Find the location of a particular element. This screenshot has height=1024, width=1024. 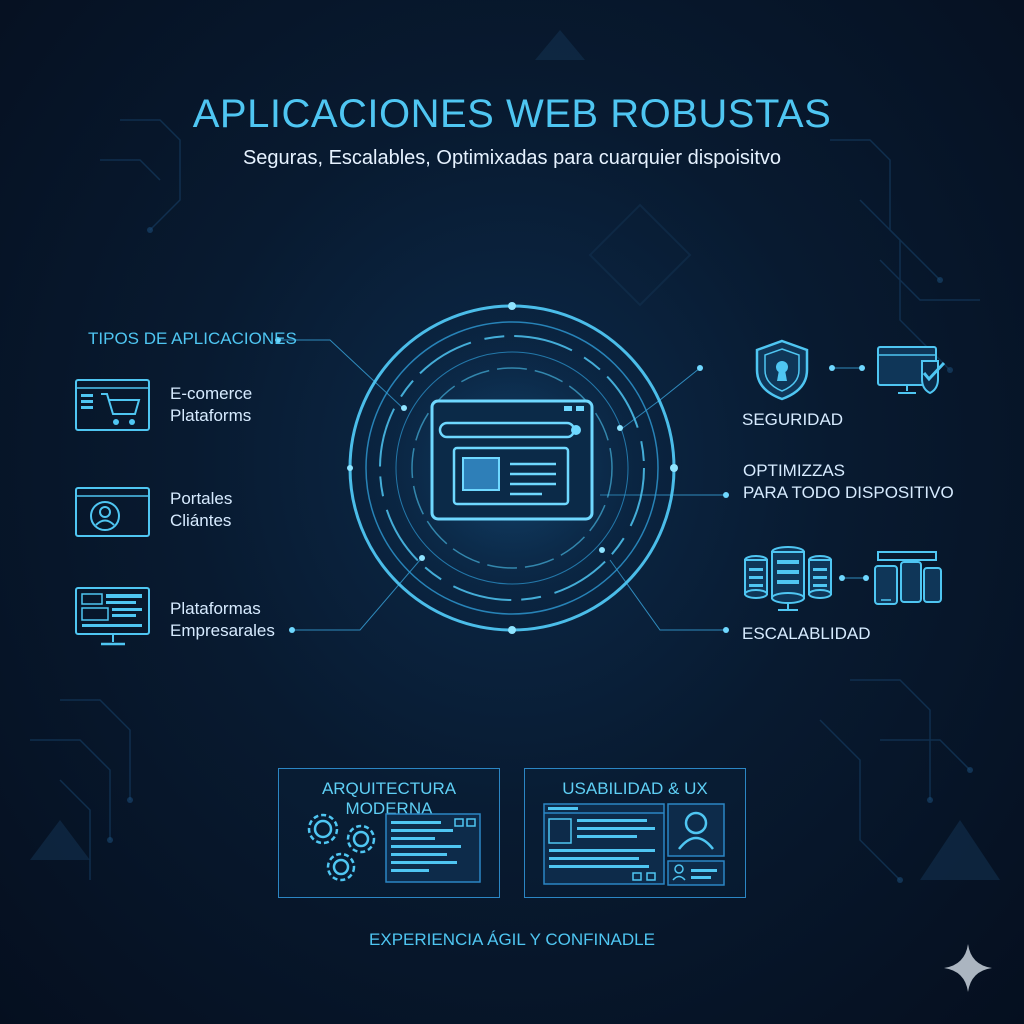

ui-mockup-icon is located at coordinates (604, 844).